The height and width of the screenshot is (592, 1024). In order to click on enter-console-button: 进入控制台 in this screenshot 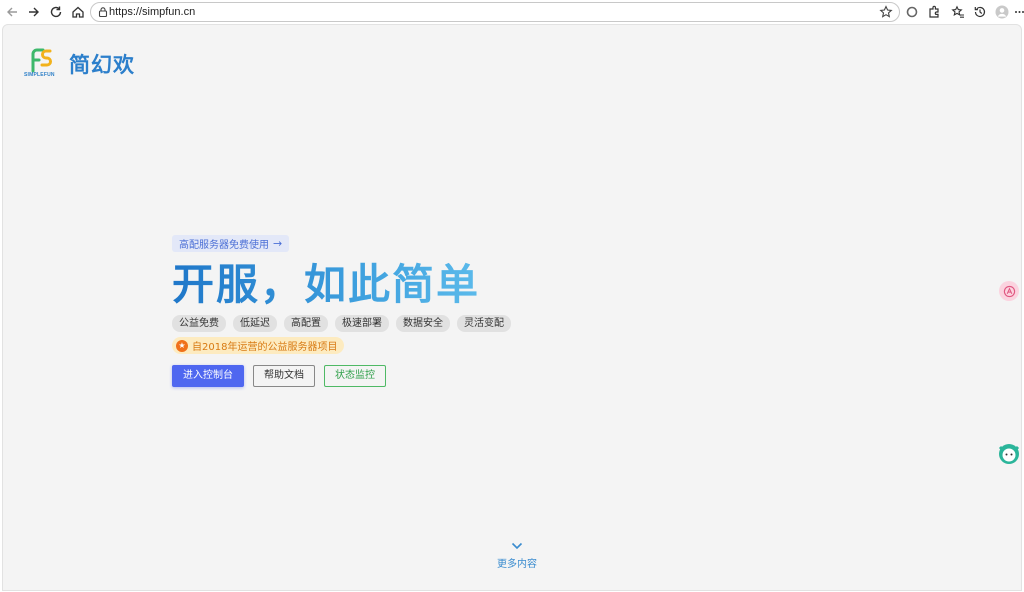, I will do `click(208, 376)`.